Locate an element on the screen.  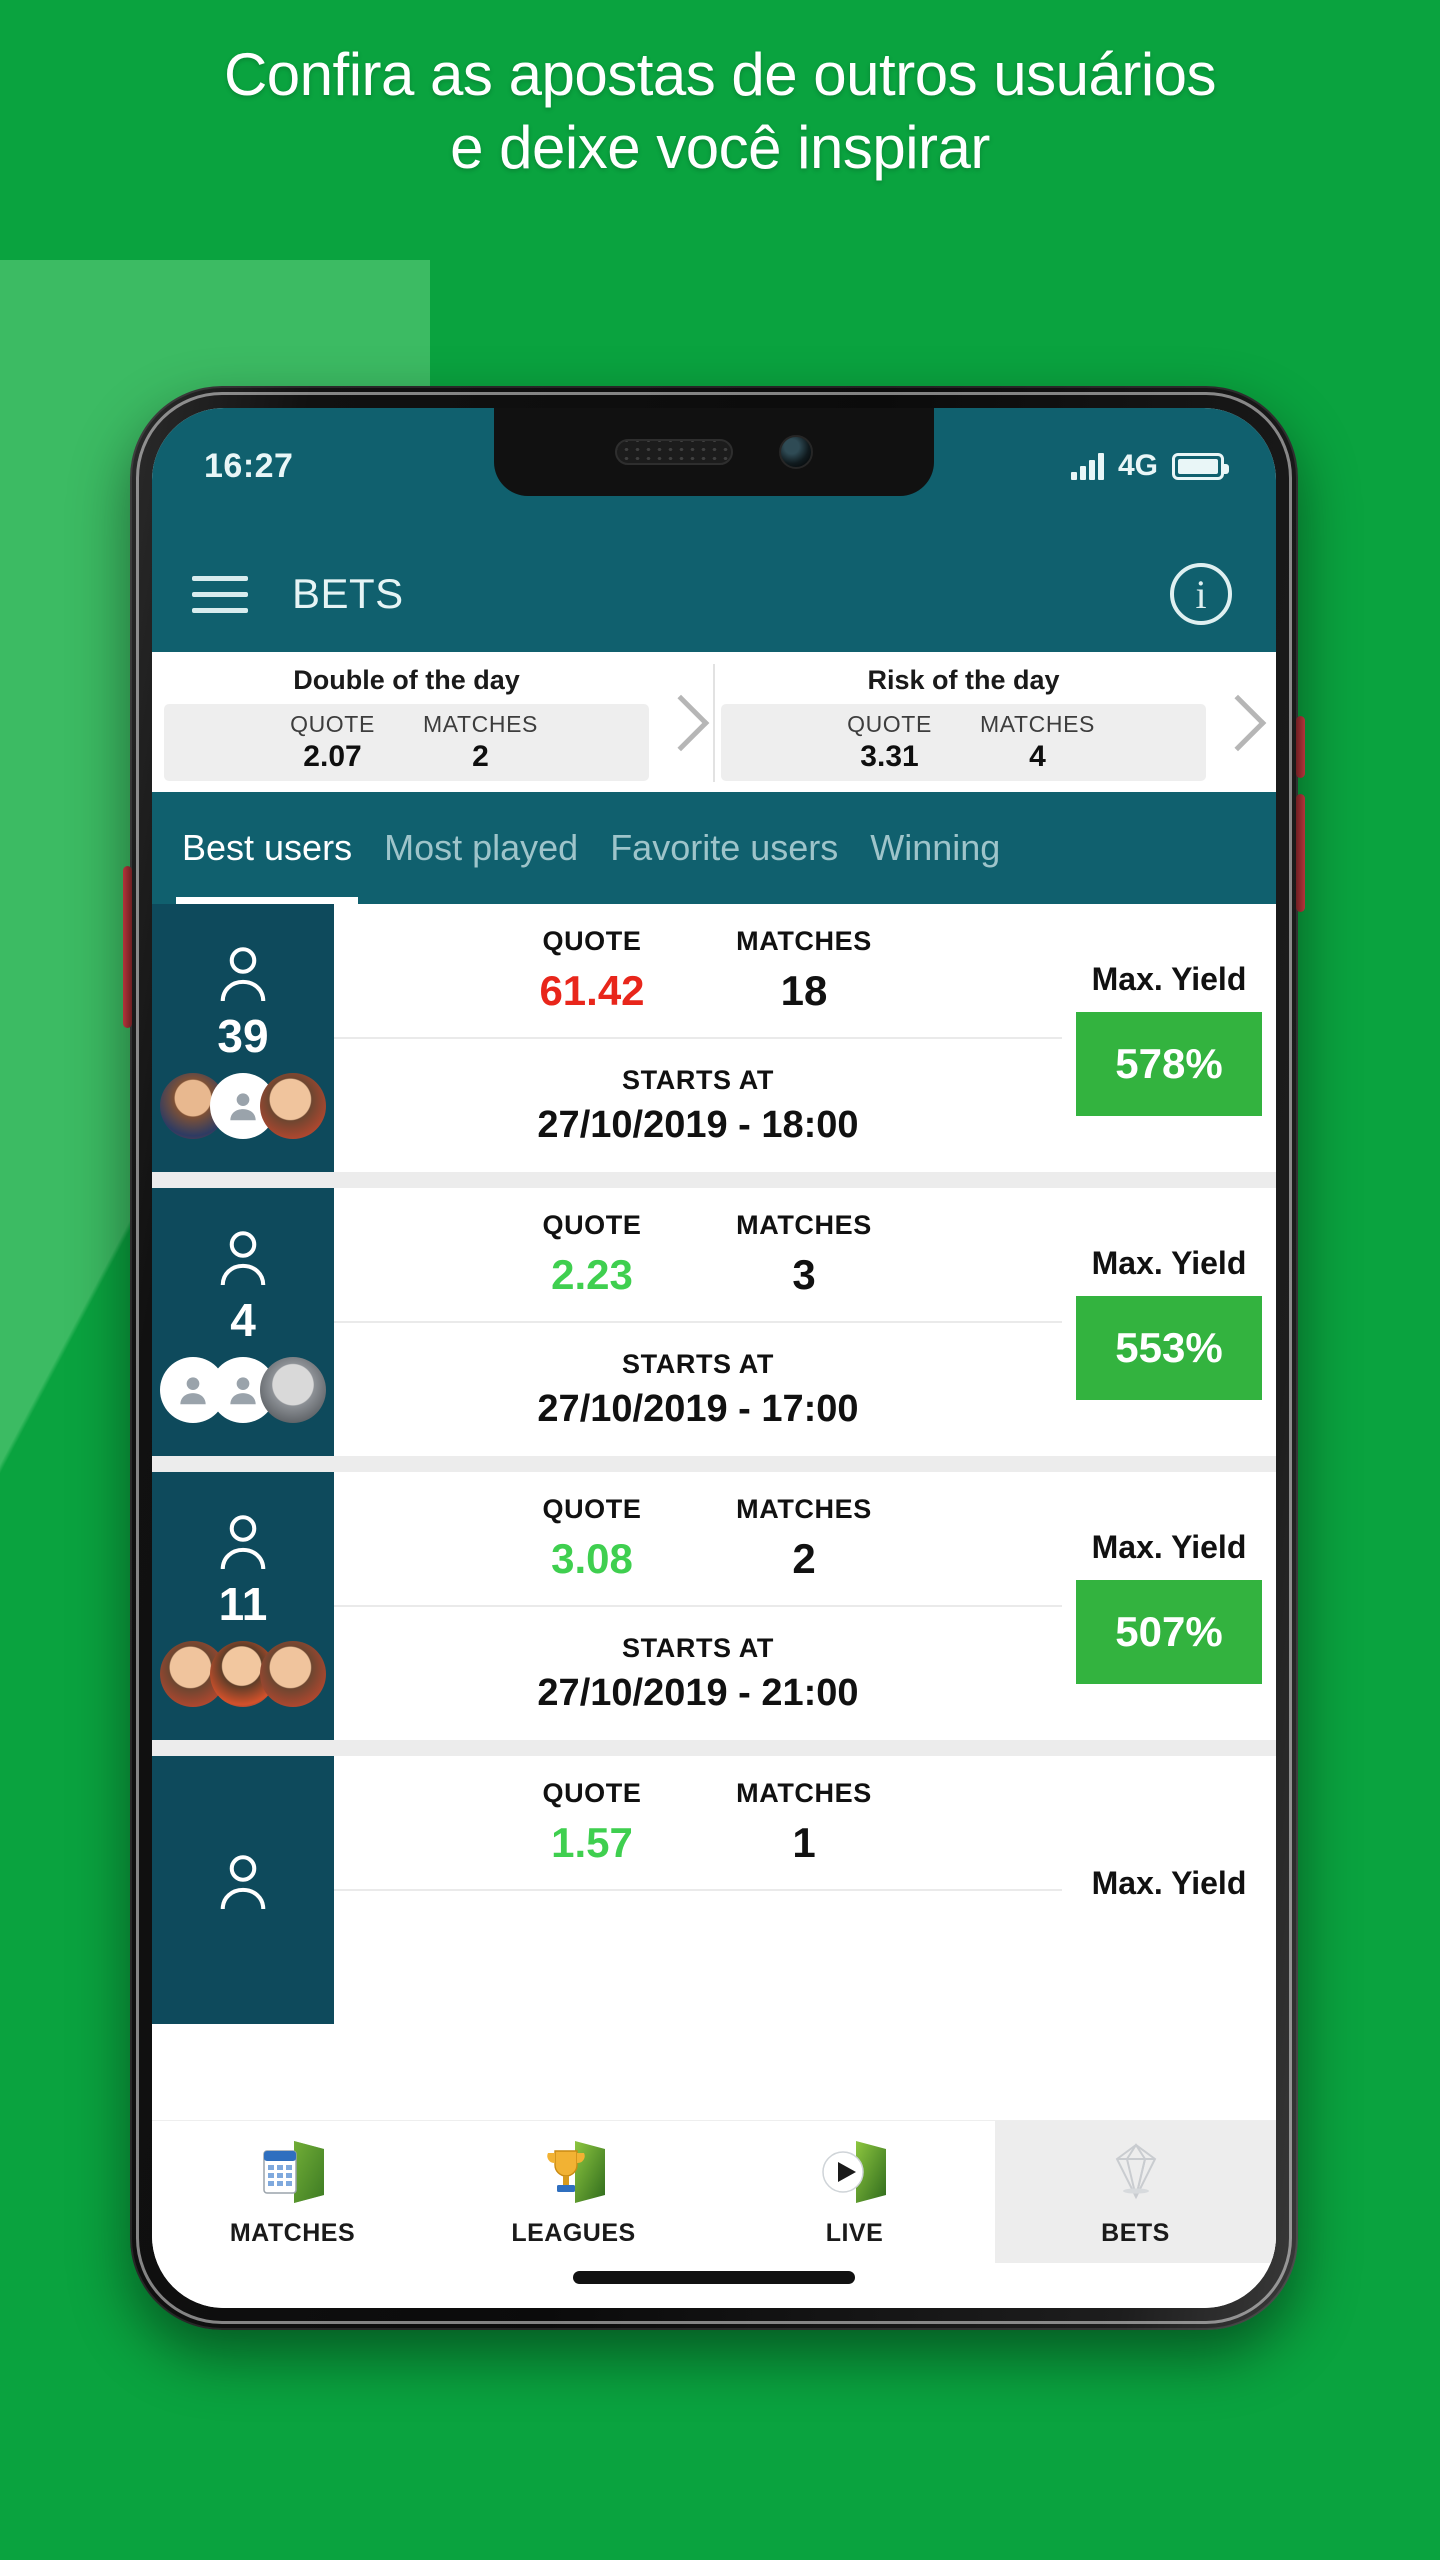
bet-yield: Max. Yield 553% is located at coordinates (1169, 1322).